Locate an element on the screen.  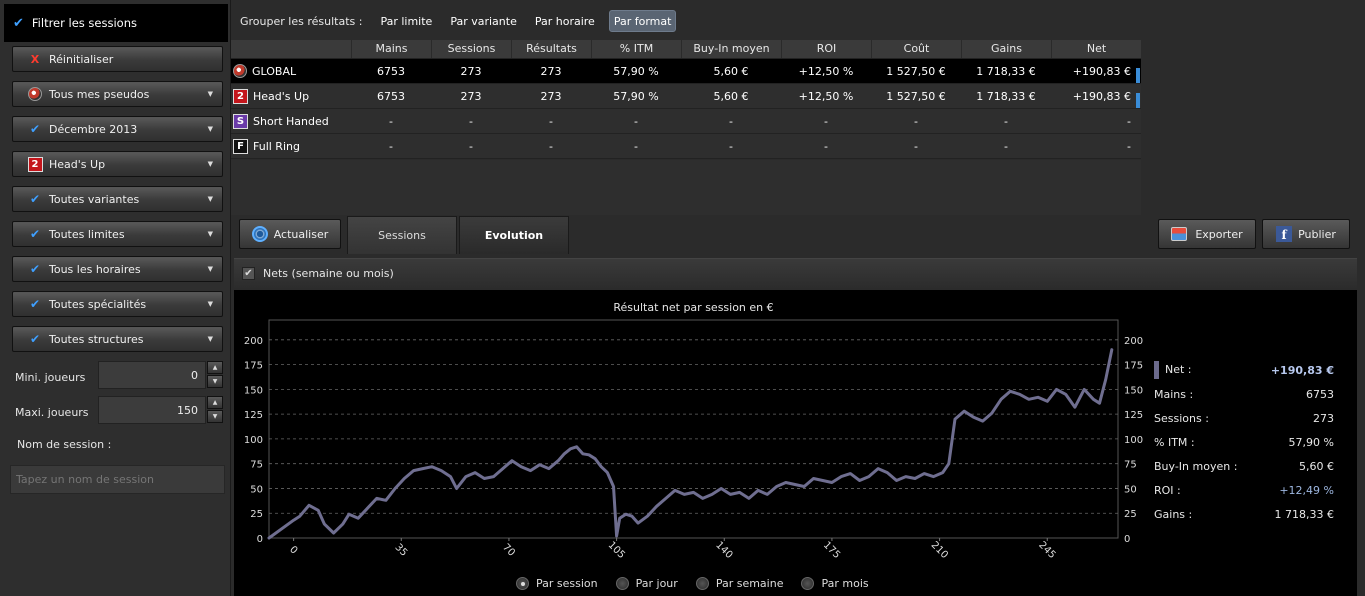
refresh-label: Actualiser is located at coordinates (301, 234).